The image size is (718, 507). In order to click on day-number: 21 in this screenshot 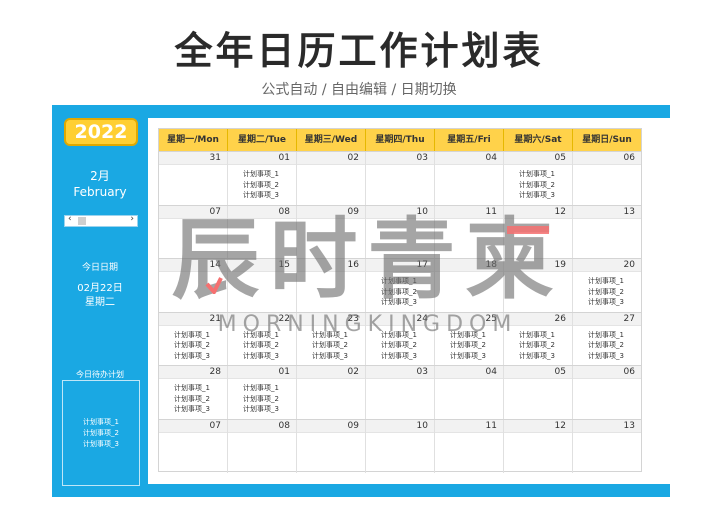, I will do `click(193, 319)`.